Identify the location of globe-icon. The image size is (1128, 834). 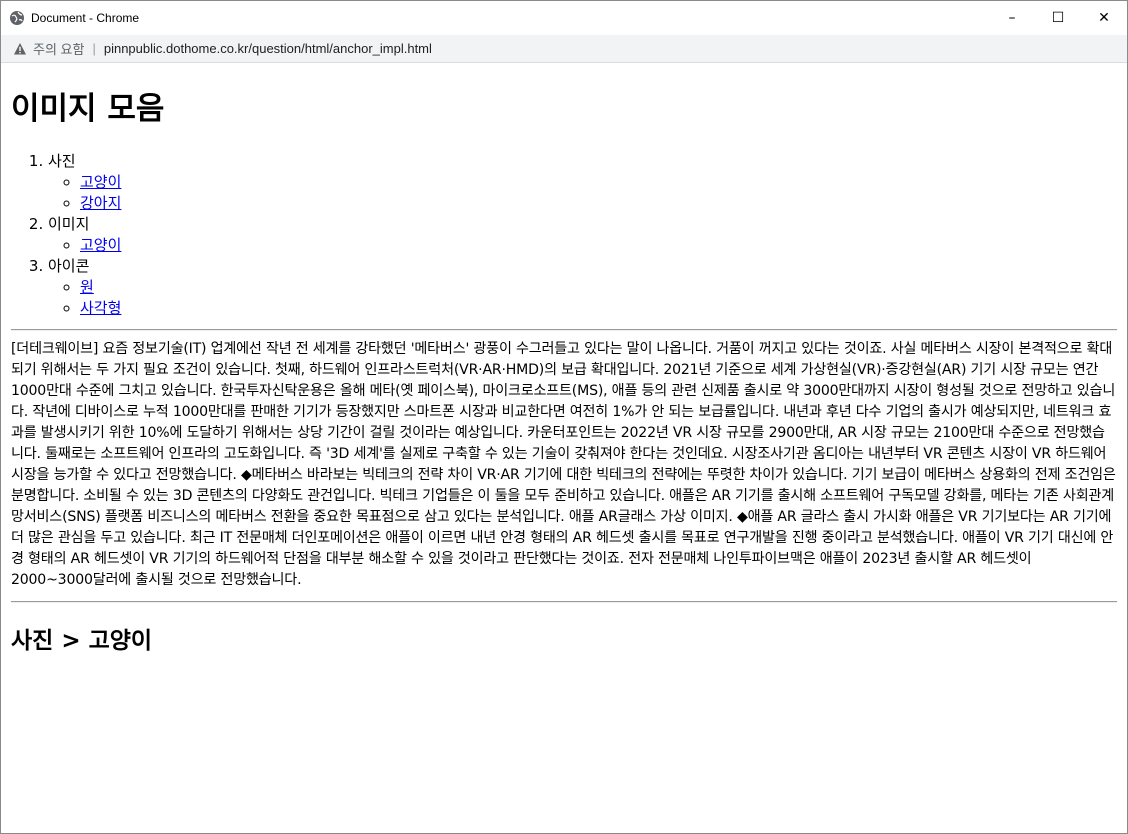
(17, 18).